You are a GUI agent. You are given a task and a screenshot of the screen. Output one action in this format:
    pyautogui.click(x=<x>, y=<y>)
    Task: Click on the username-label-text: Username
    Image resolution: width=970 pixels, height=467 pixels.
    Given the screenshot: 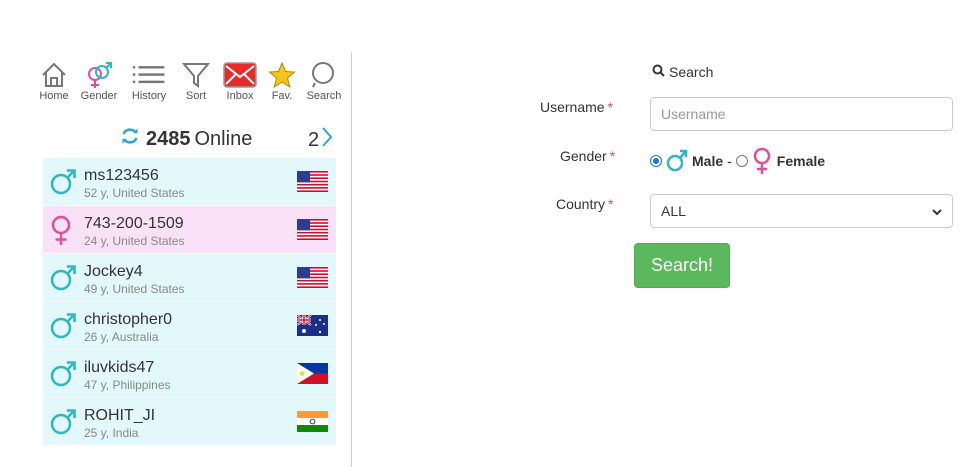 What is the action you would take?
    pyautogui.click(x=572, y=107)
    